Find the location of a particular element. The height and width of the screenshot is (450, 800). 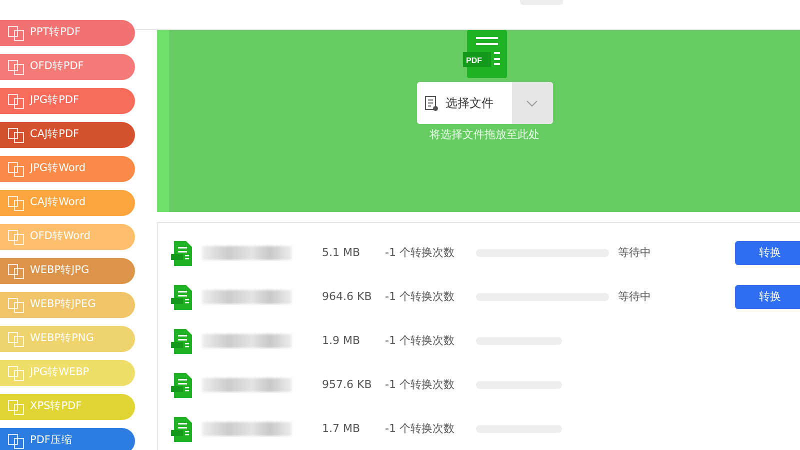

drop-hint: 将选择文件拖放至此处 is located at coordinates (485, 135).